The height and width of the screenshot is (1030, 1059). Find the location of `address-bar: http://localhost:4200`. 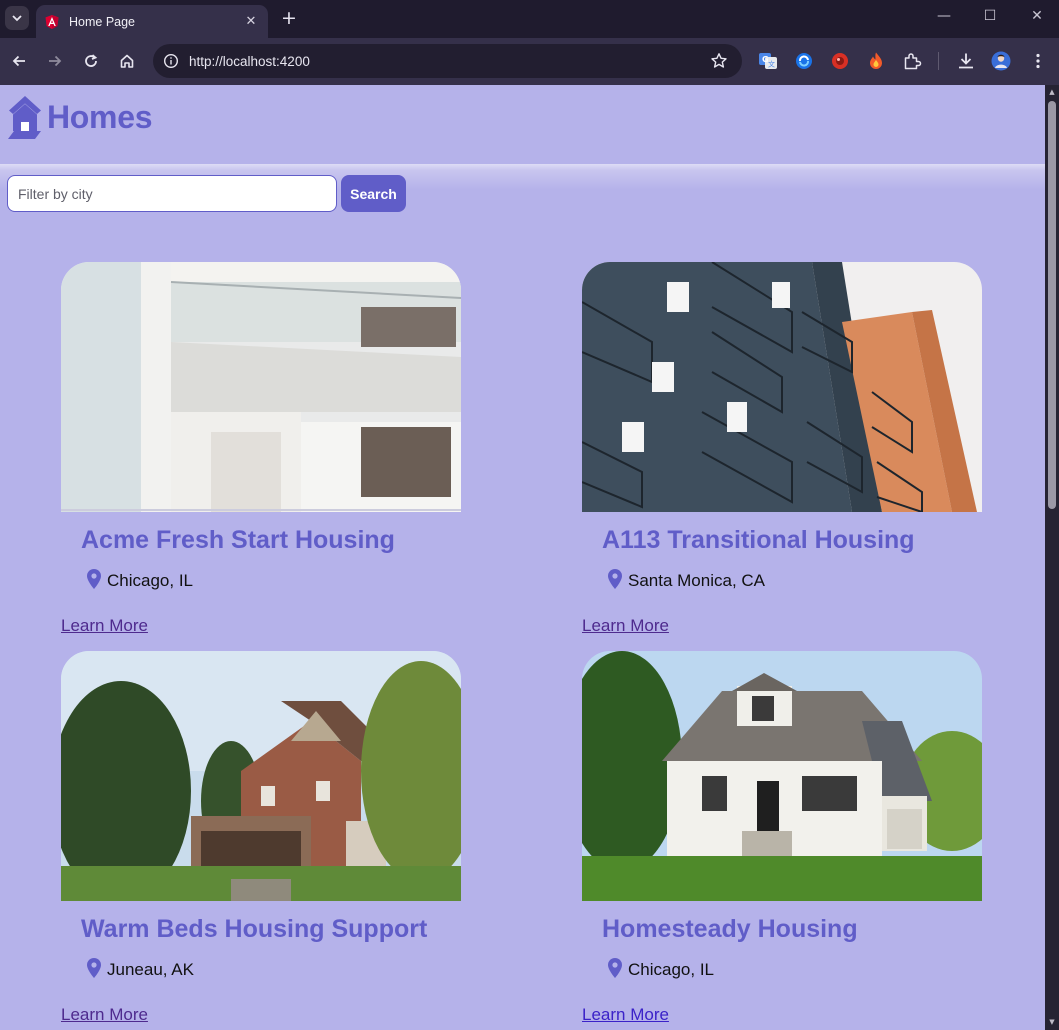

address-bar: http://localhost:4200 is located at coordinates (447, 61).